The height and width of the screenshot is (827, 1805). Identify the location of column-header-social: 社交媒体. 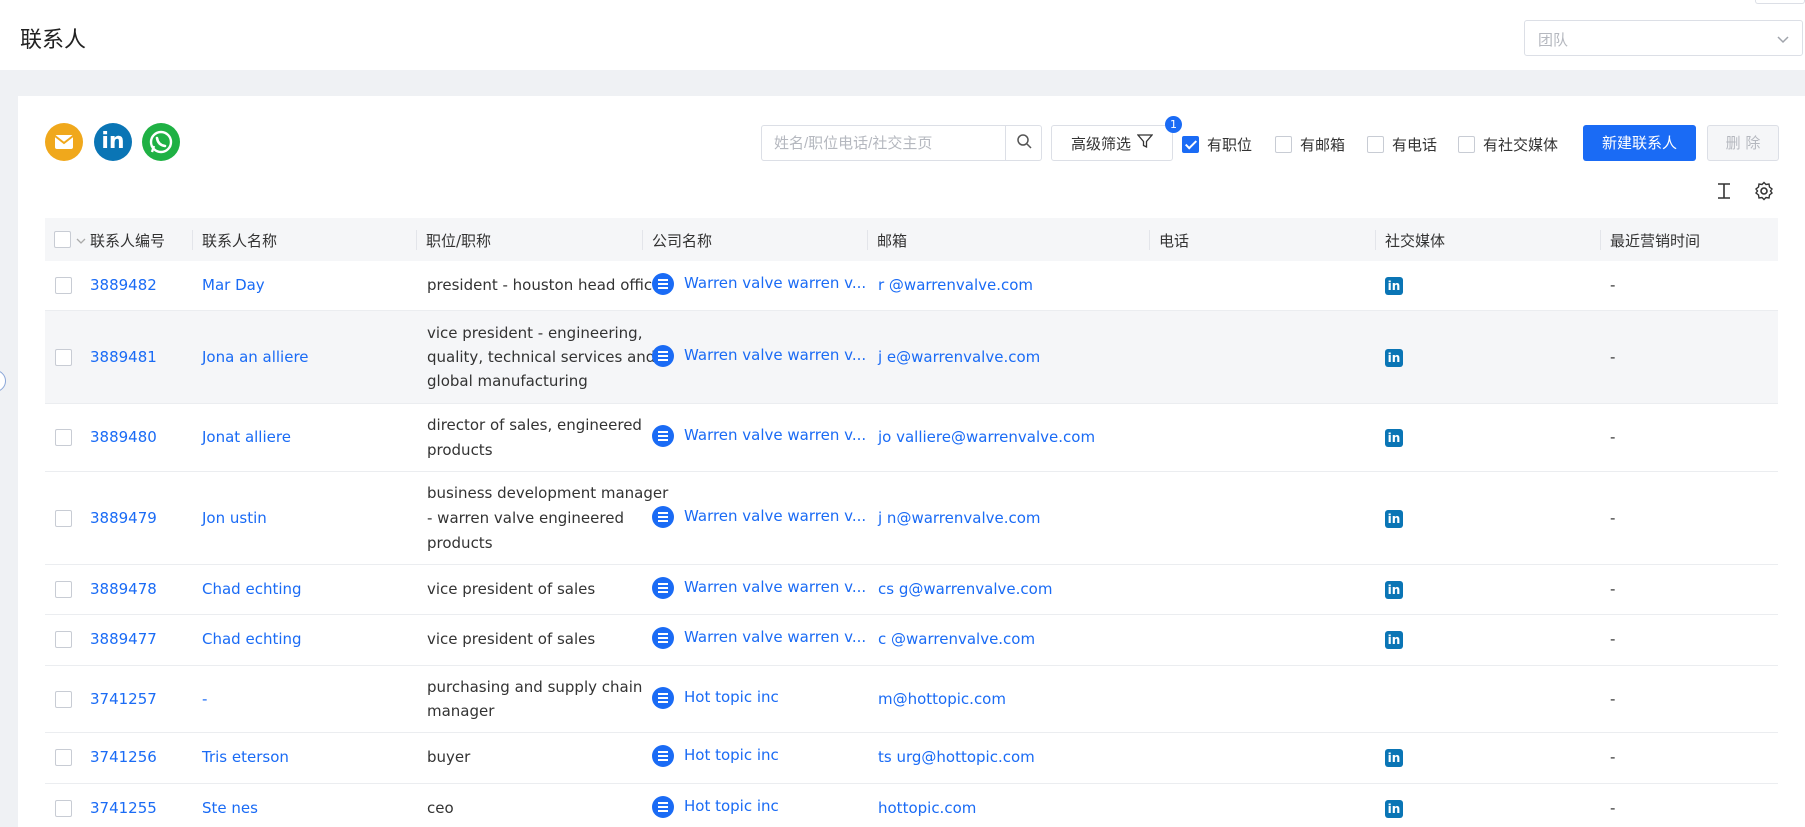
(1415, 240).